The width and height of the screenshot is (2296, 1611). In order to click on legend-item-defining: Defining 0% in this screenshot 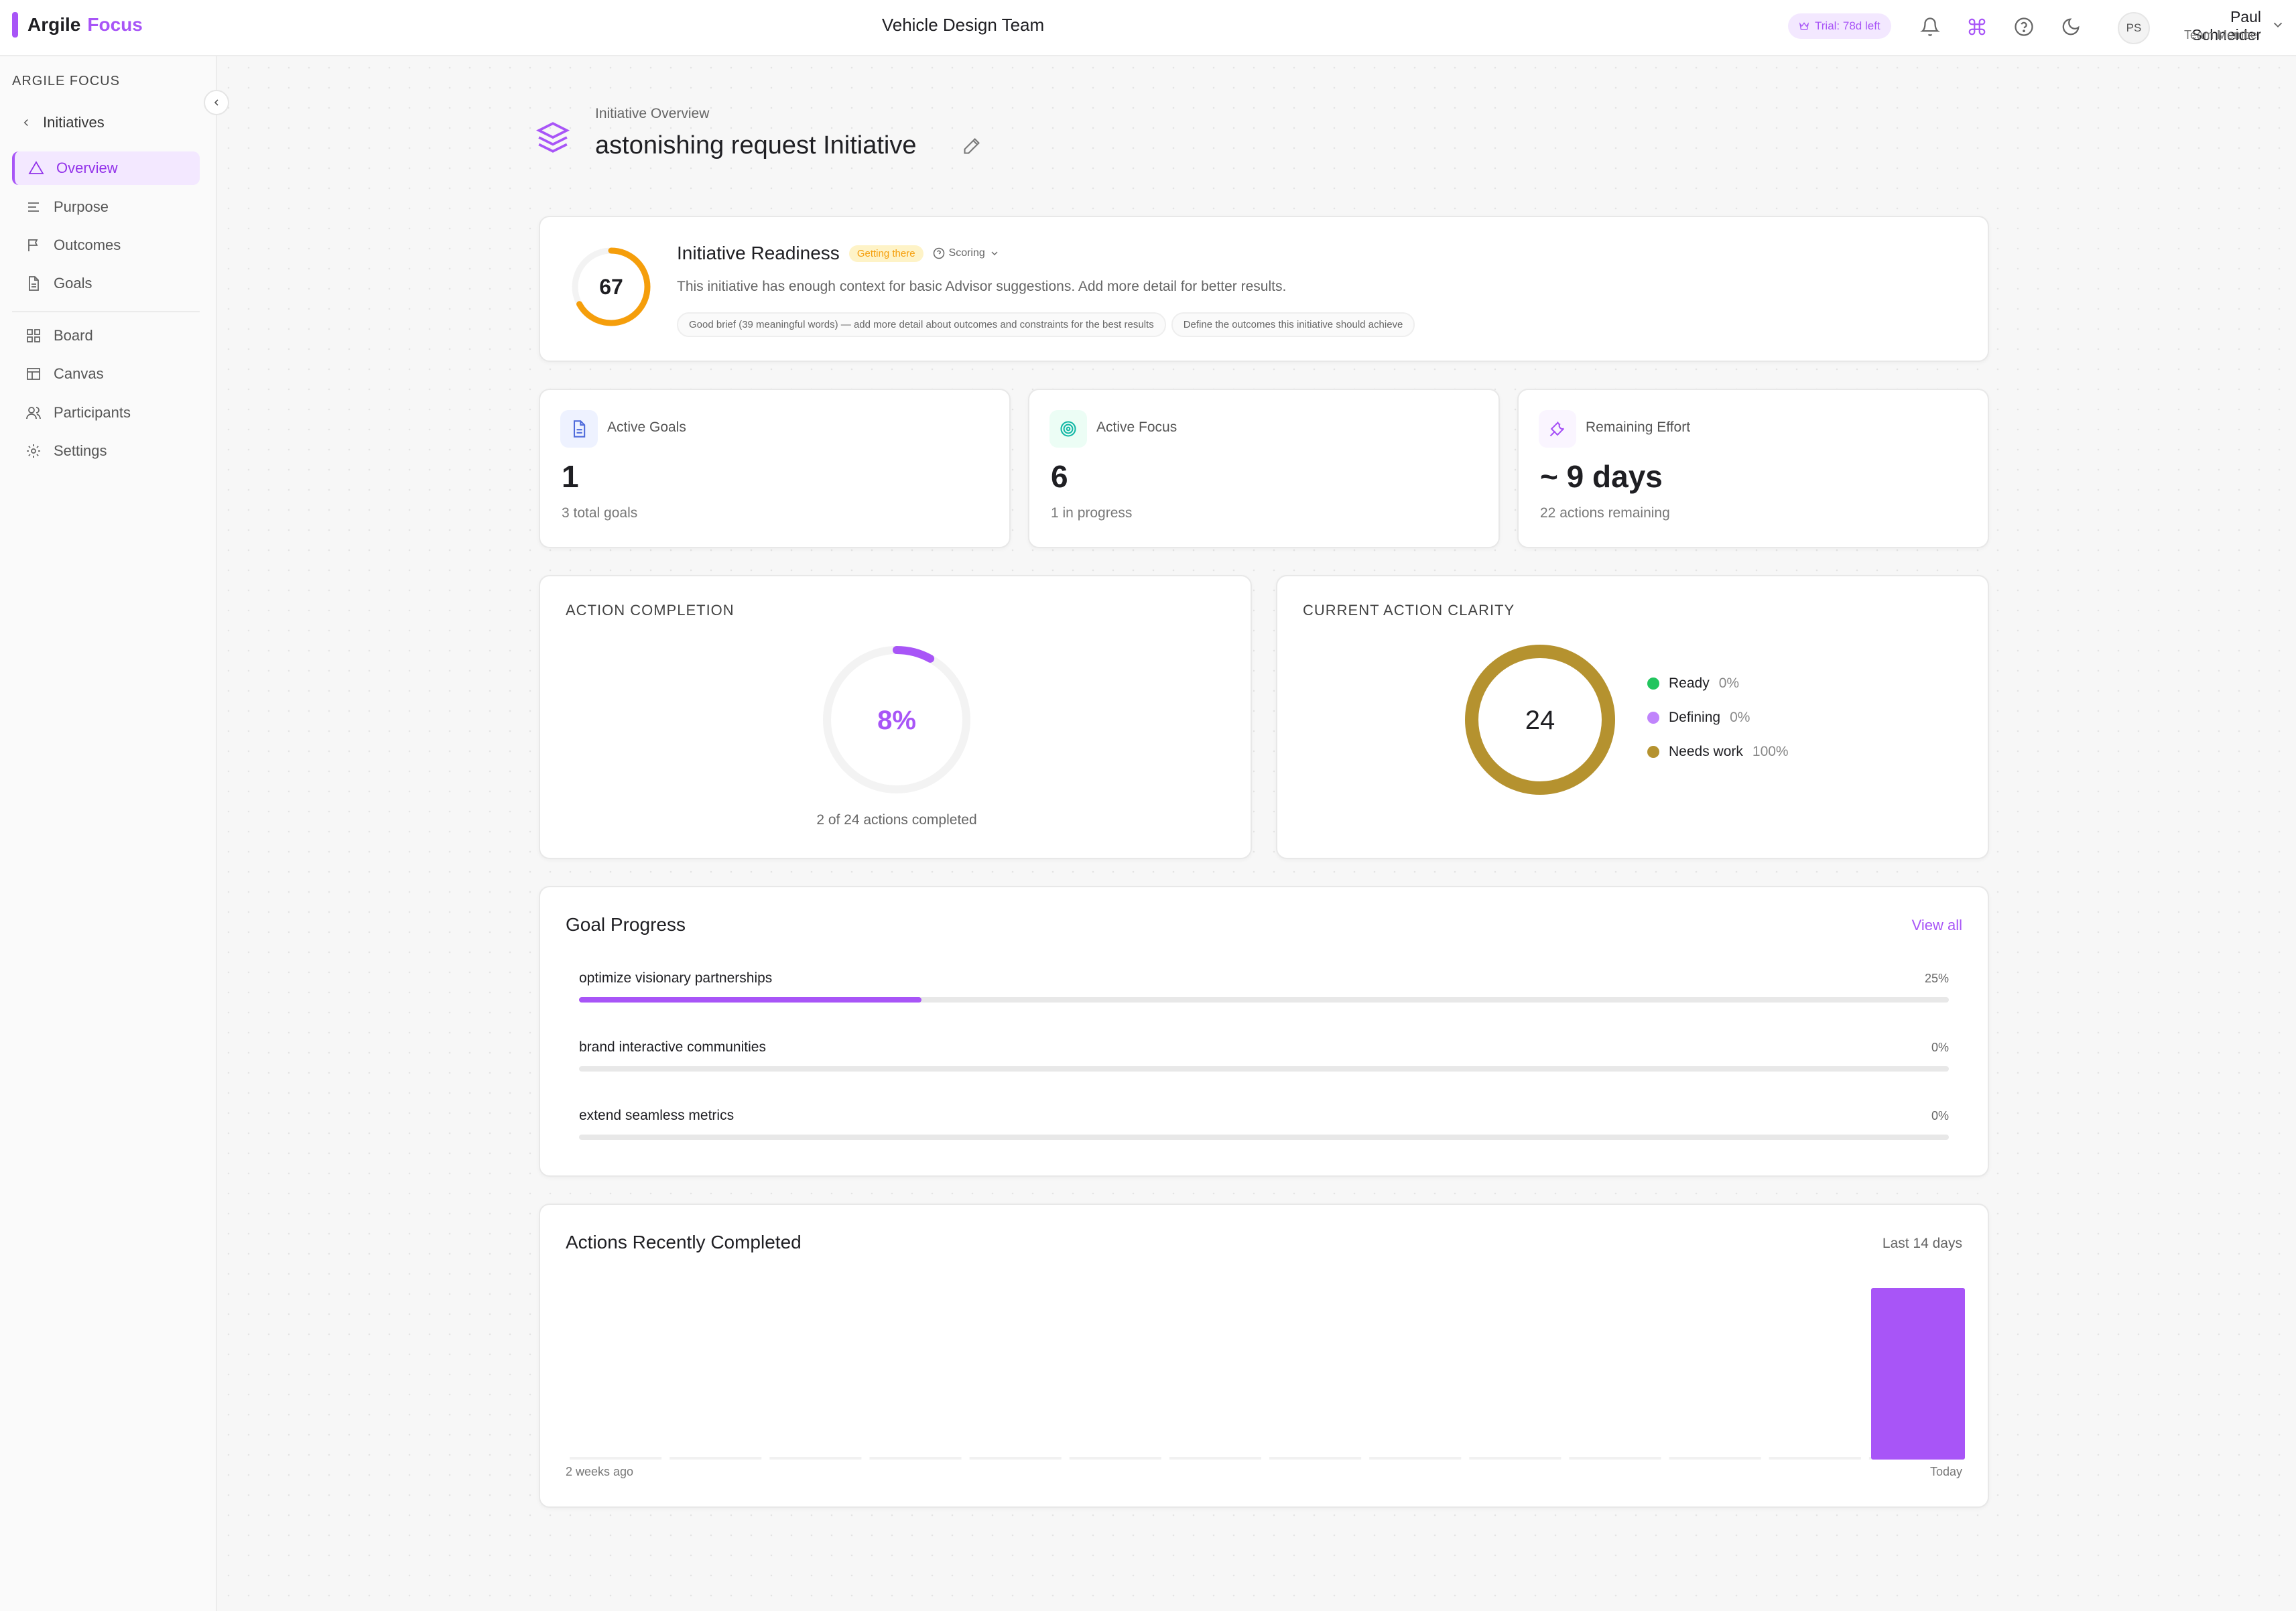, I will do `click(1698, 718)`.